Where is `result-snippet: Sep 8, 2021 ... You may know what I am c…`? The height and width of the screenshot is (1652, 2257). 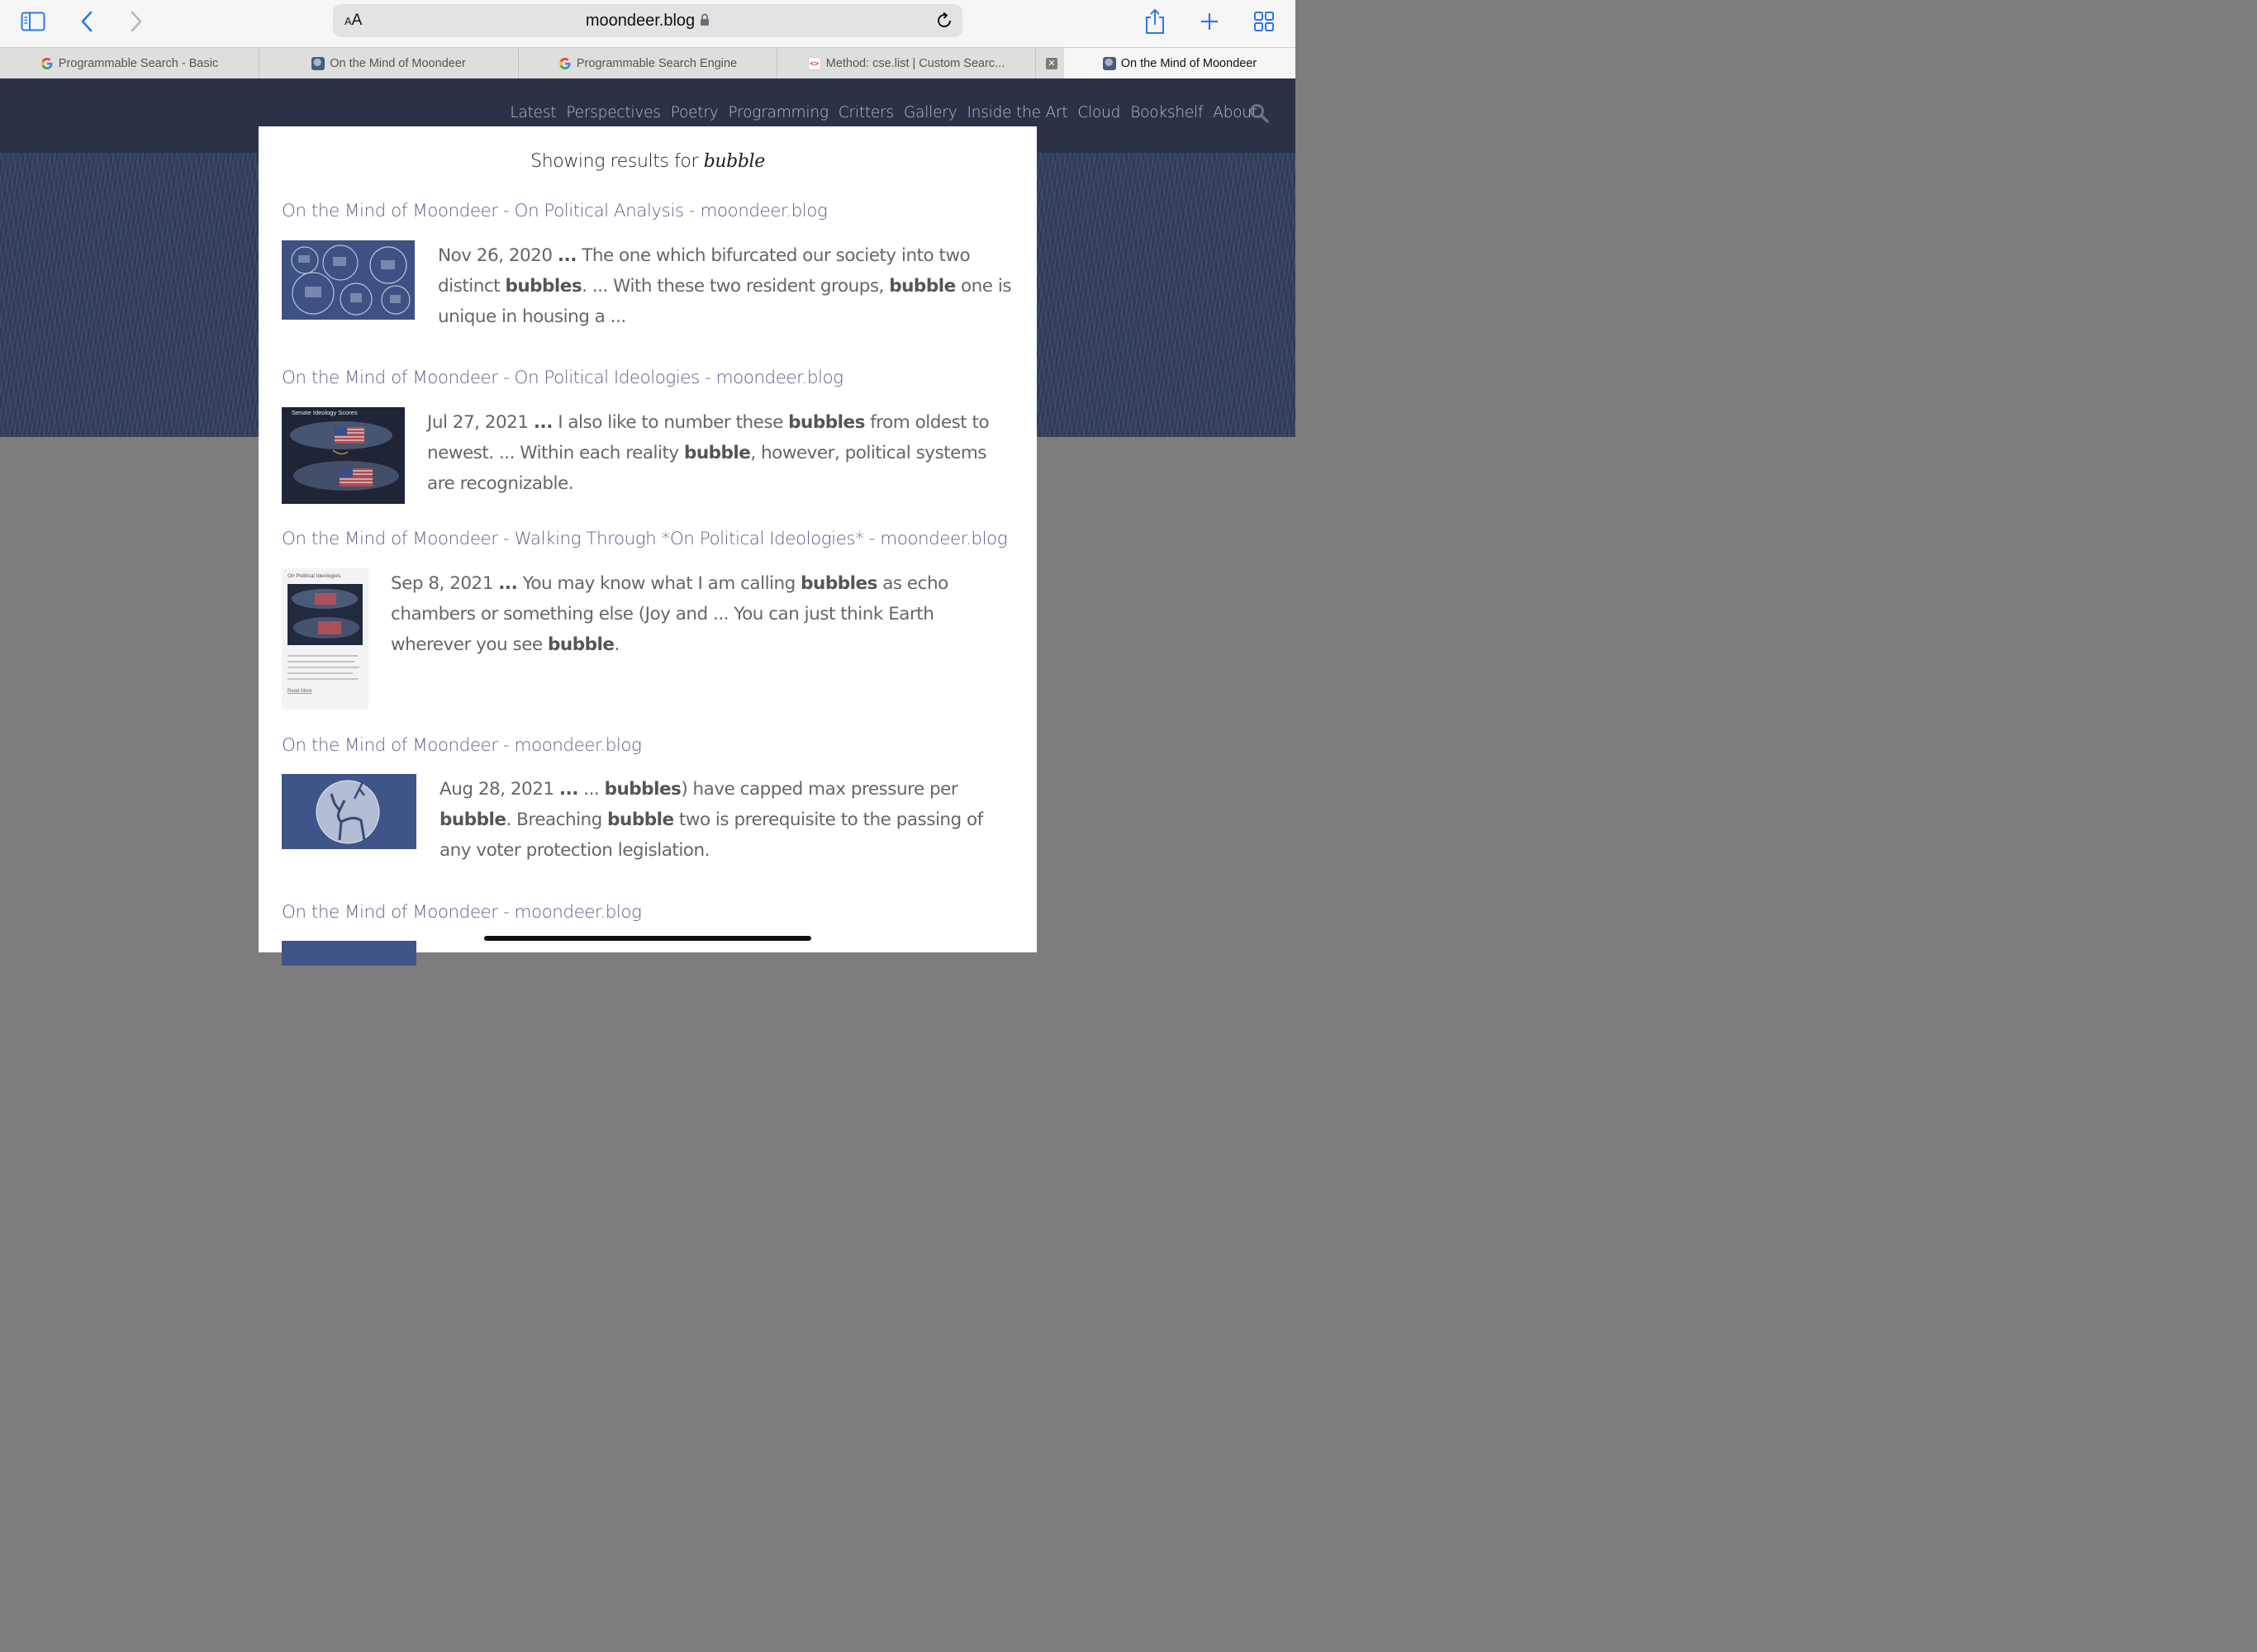
result-snippet: Sep 8, 2021 ... You may know what I am c… is located at coordinates (705, 614).